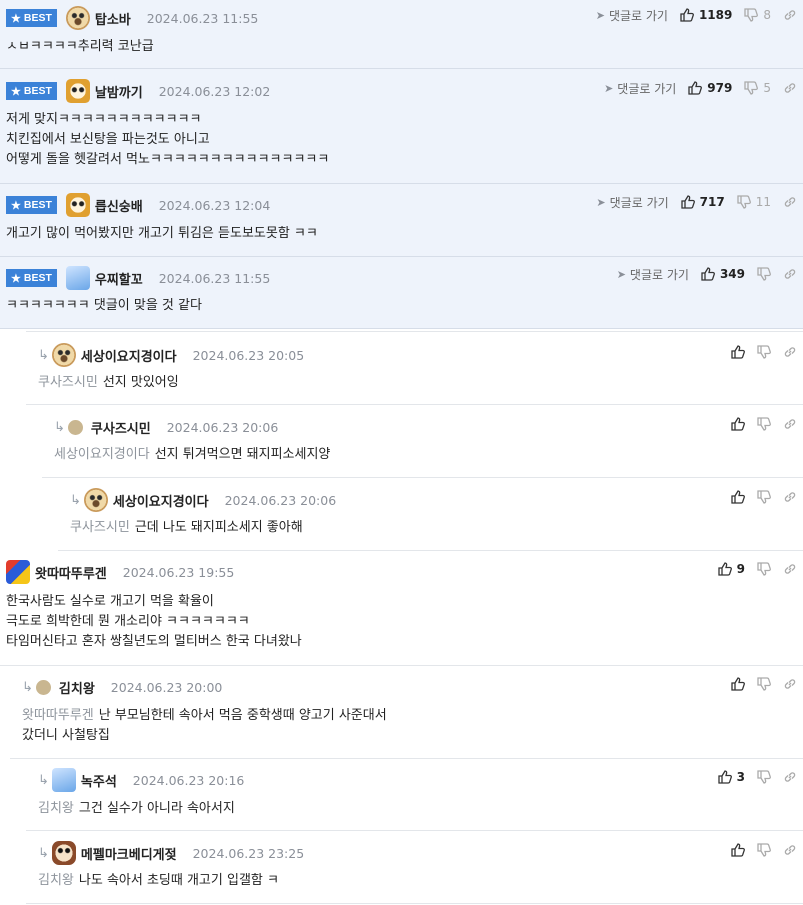  I want to click on comment-author: 우찌할꼬, so click(119, 278).